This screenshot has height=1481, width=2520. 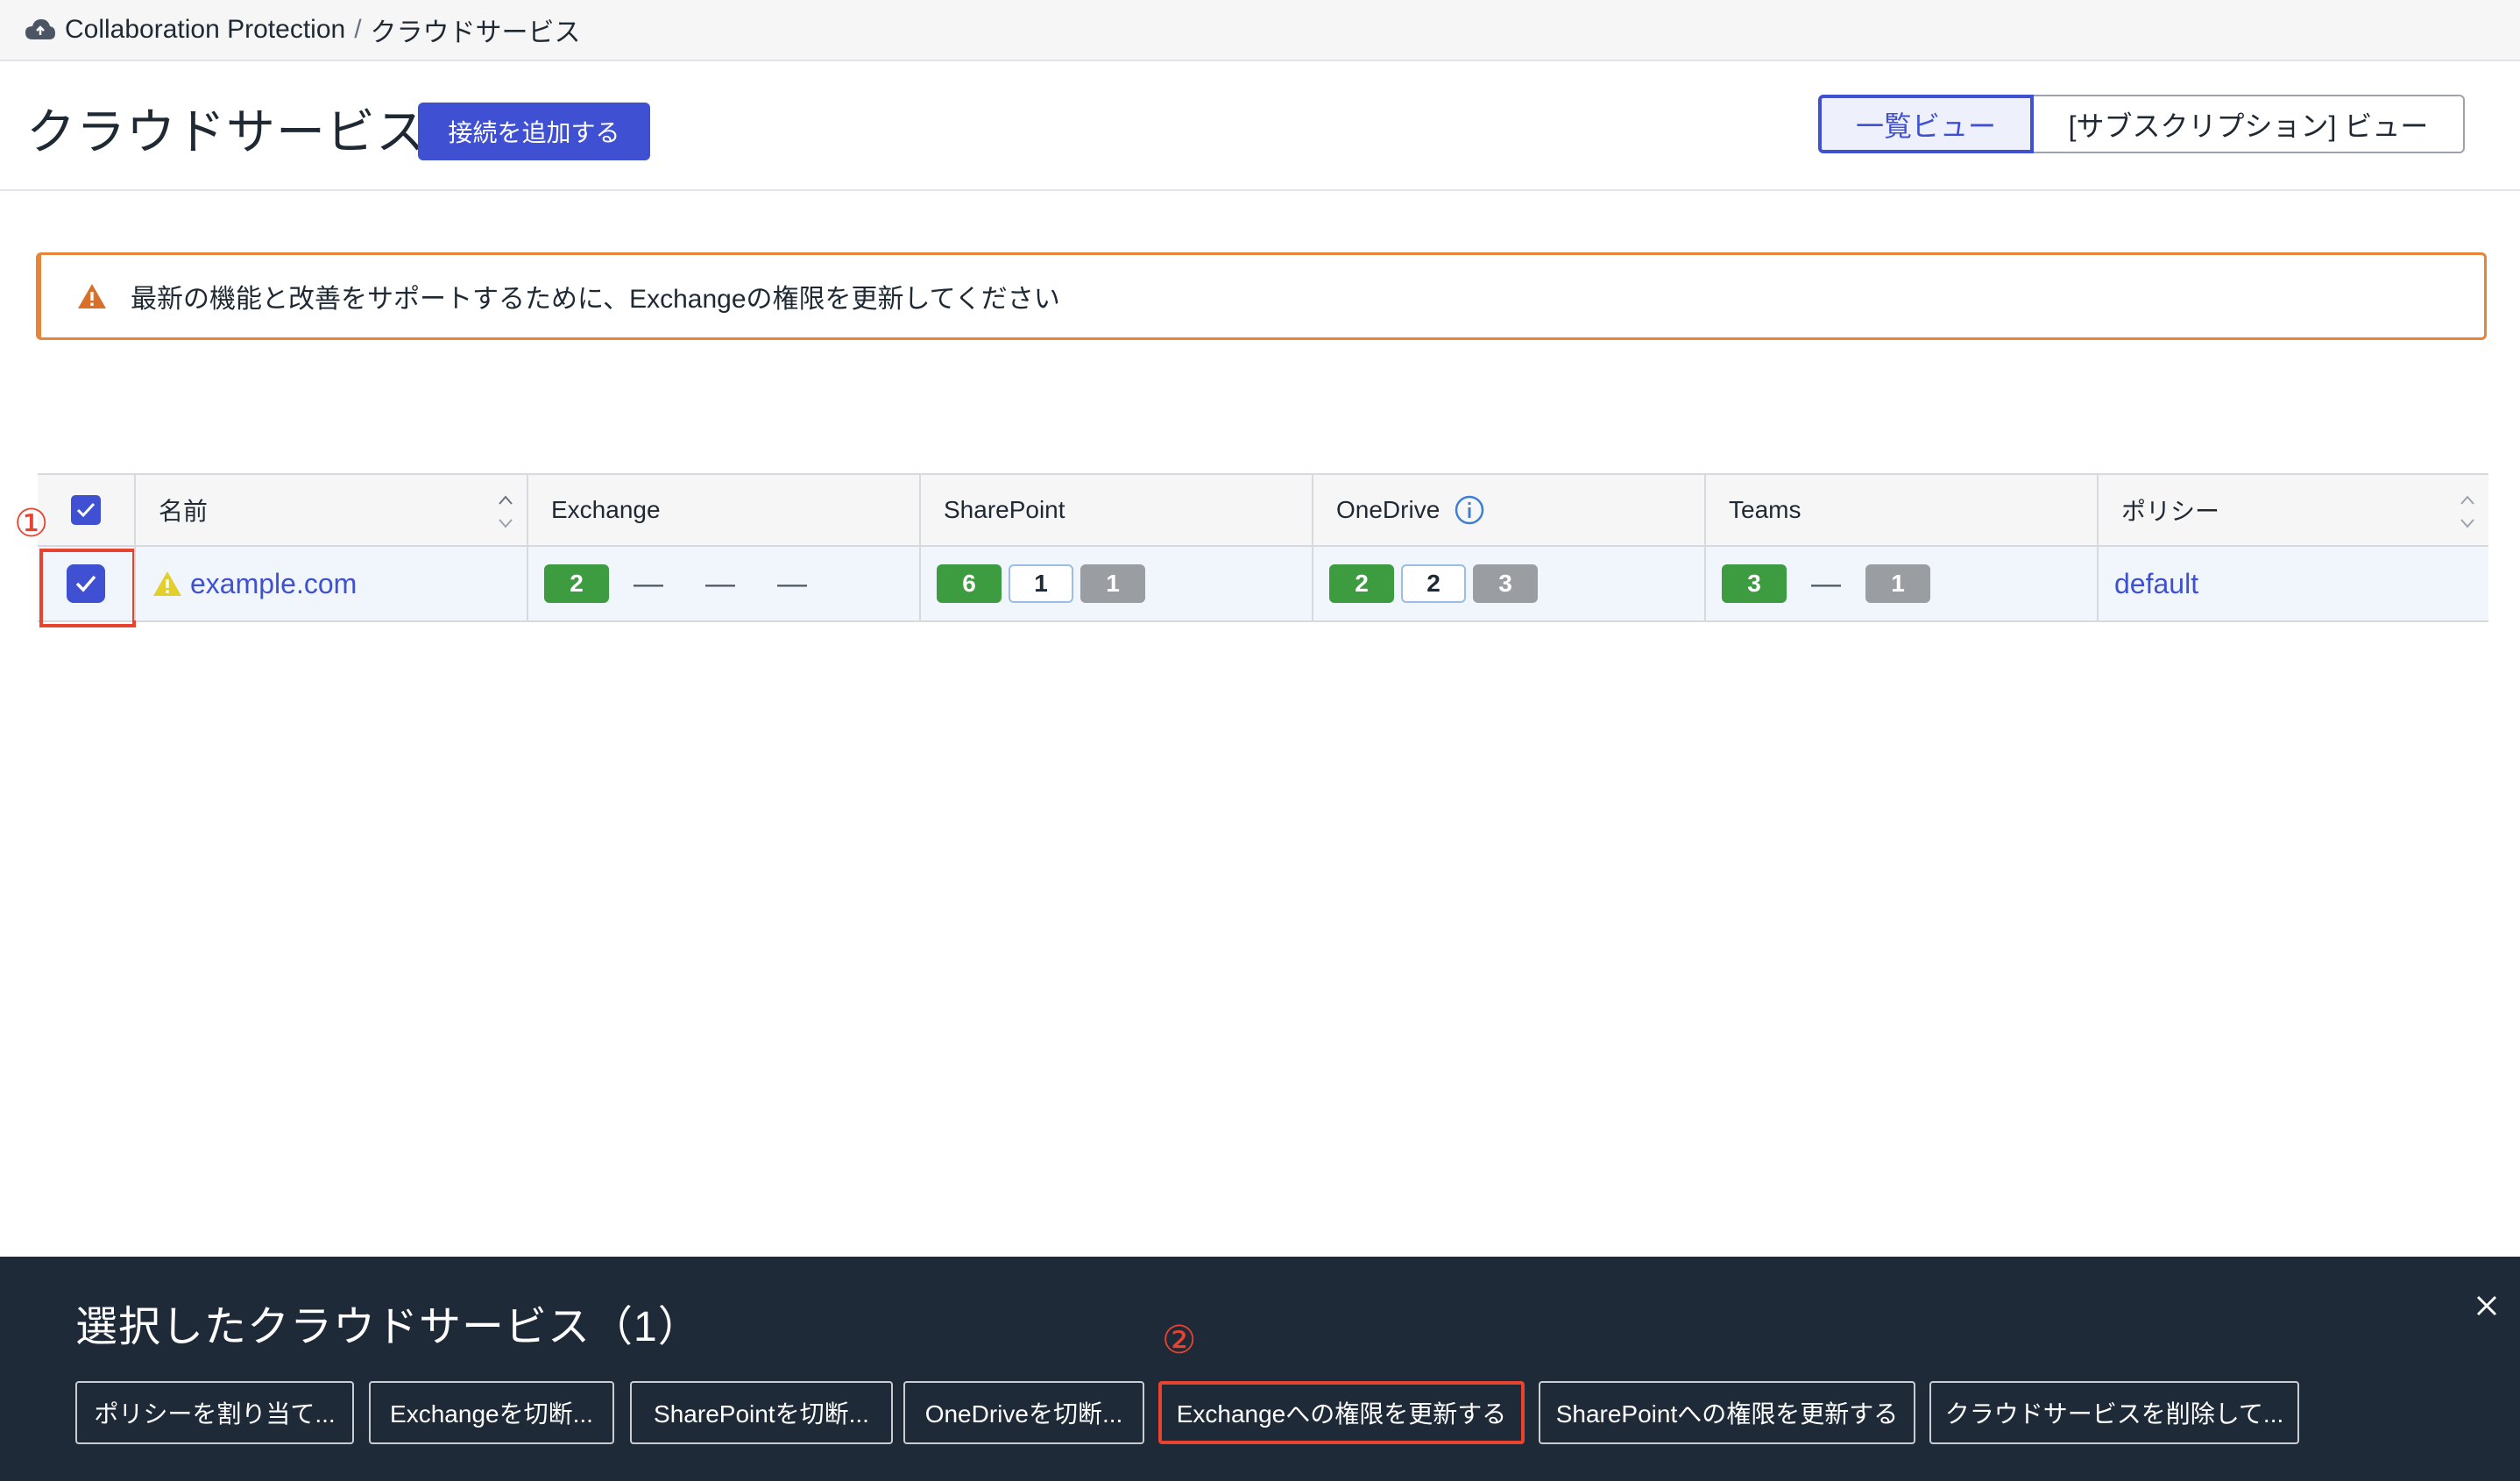 What do you see at coordinates (576, 583) in the screenshot?
I see `exchange-count-badge: 2` at bounding box center [576, 583].